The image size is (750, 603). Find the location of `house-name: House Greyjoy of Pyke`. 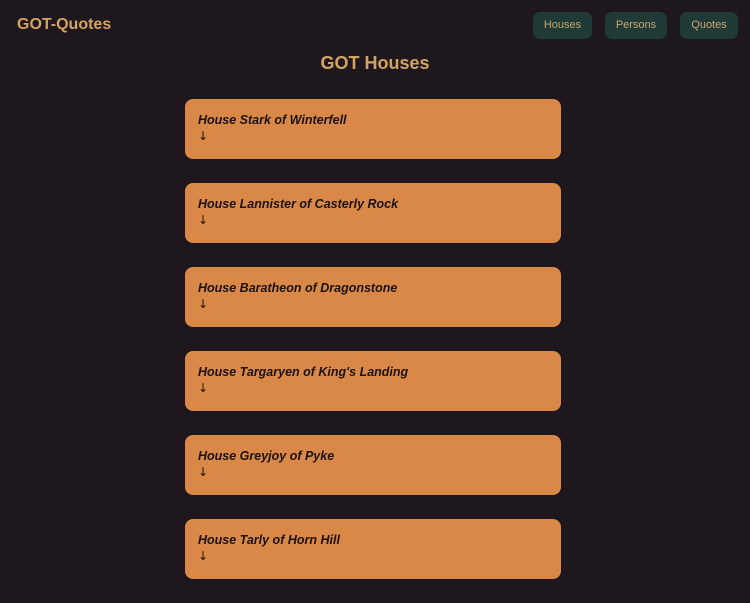

house-name: House Greyjoy of Pyke is located at coordinates (266, 456).